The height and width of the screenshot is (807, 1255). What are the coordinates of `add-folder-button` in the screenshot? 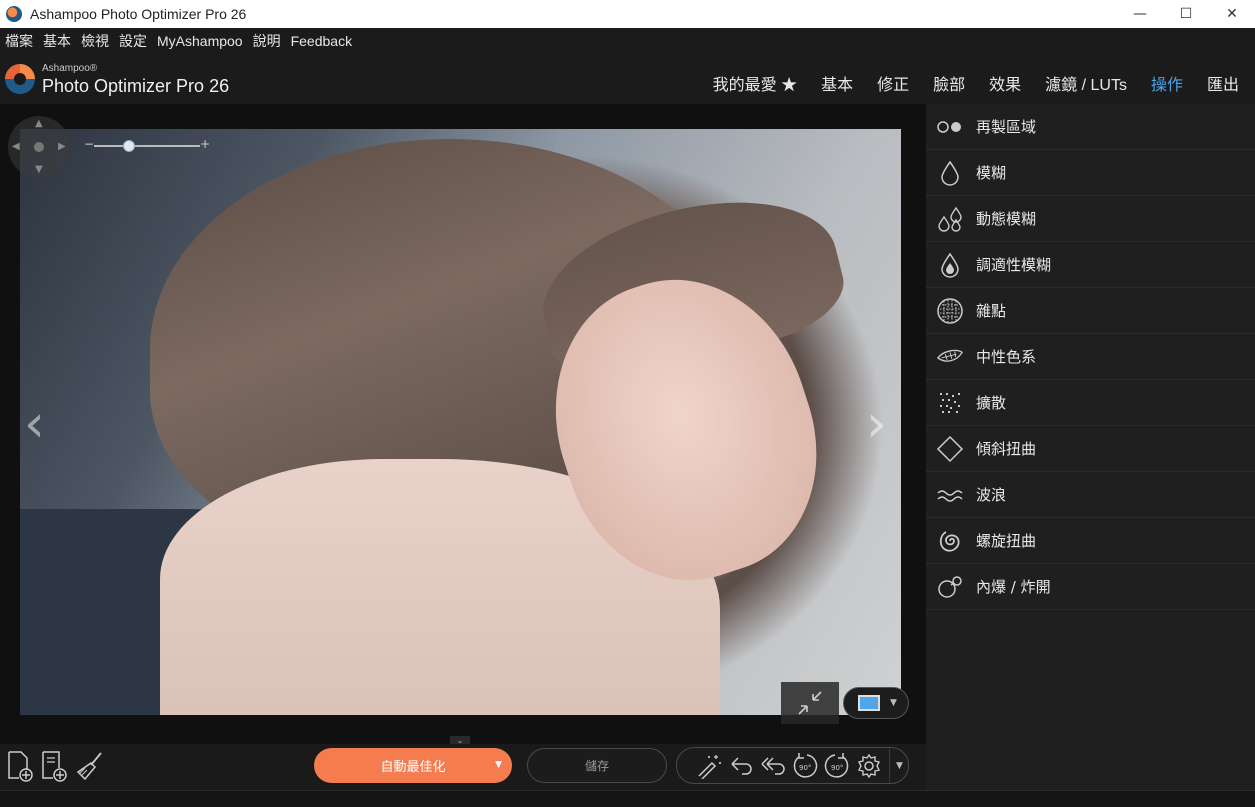 It's located at (54, 766).